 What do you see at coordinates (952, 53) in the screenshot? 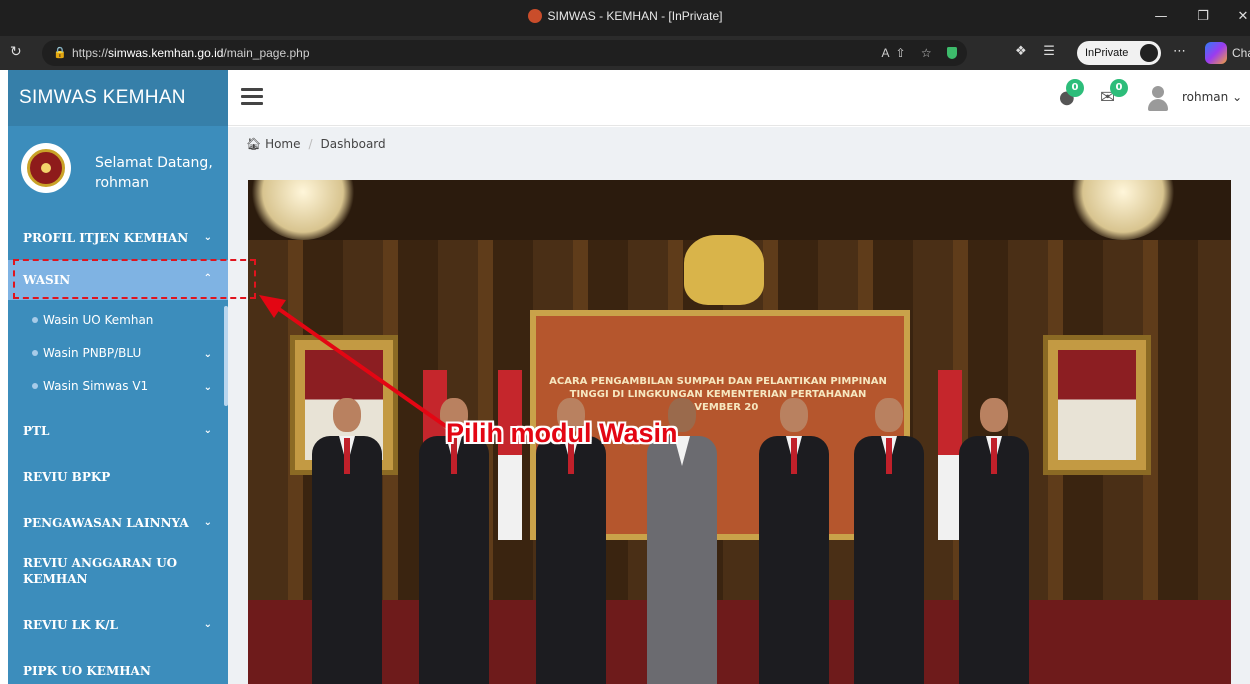
I see `extension-shield-icon` at bounding box center [952, 53].